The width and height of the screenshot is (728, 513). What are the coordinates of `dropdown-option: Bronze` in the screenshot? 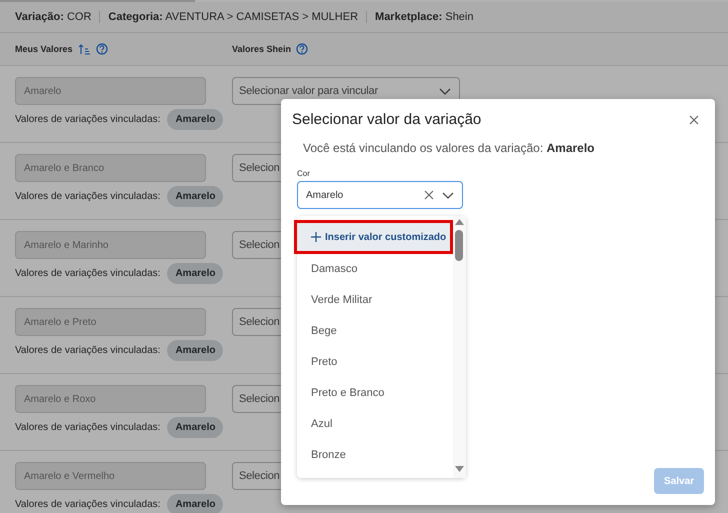 It's located at (375, 454).